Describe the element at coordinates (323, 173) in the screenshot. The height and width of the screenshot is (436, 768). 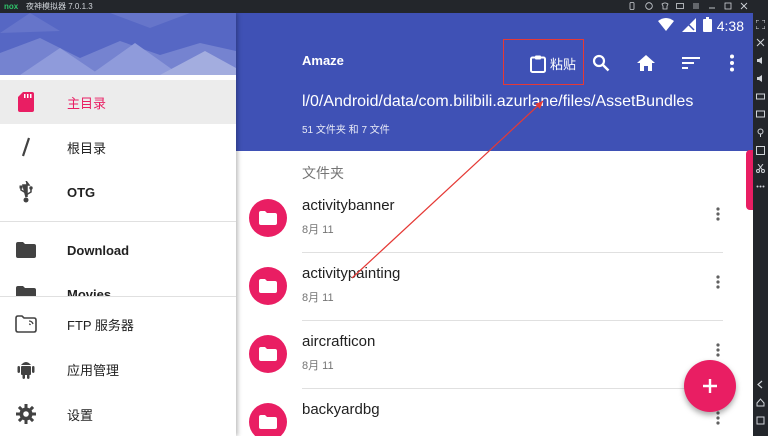
I see `section-header: 文件夹` at that location.